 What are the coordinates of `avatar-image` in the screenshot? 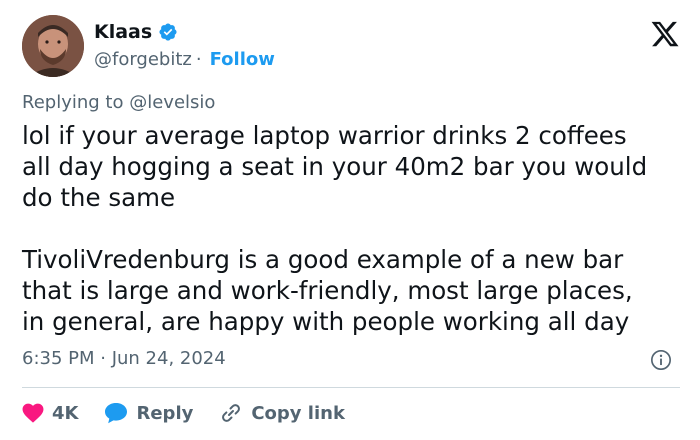 It's located at (53, 46).